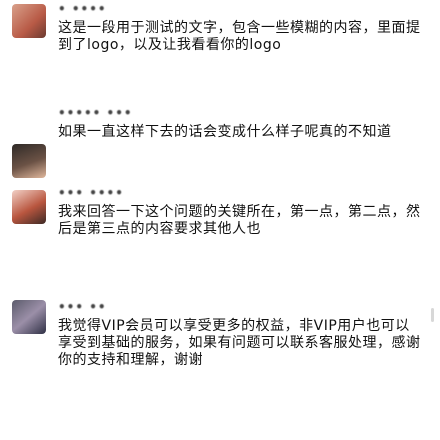 This screenshot has width=440, height=440. What do you see at coordinates (240, 9) in the screenshot?
I see `commenter-name: • ••••` at bounding box center [240, 9].